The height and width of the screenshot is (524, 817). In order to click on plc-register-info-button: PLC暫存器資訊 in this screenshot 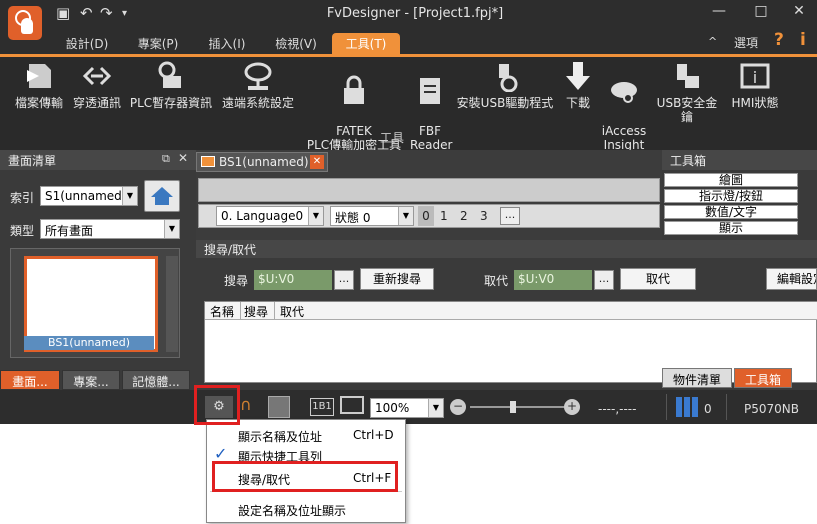, I will do `click(171, 85)`.